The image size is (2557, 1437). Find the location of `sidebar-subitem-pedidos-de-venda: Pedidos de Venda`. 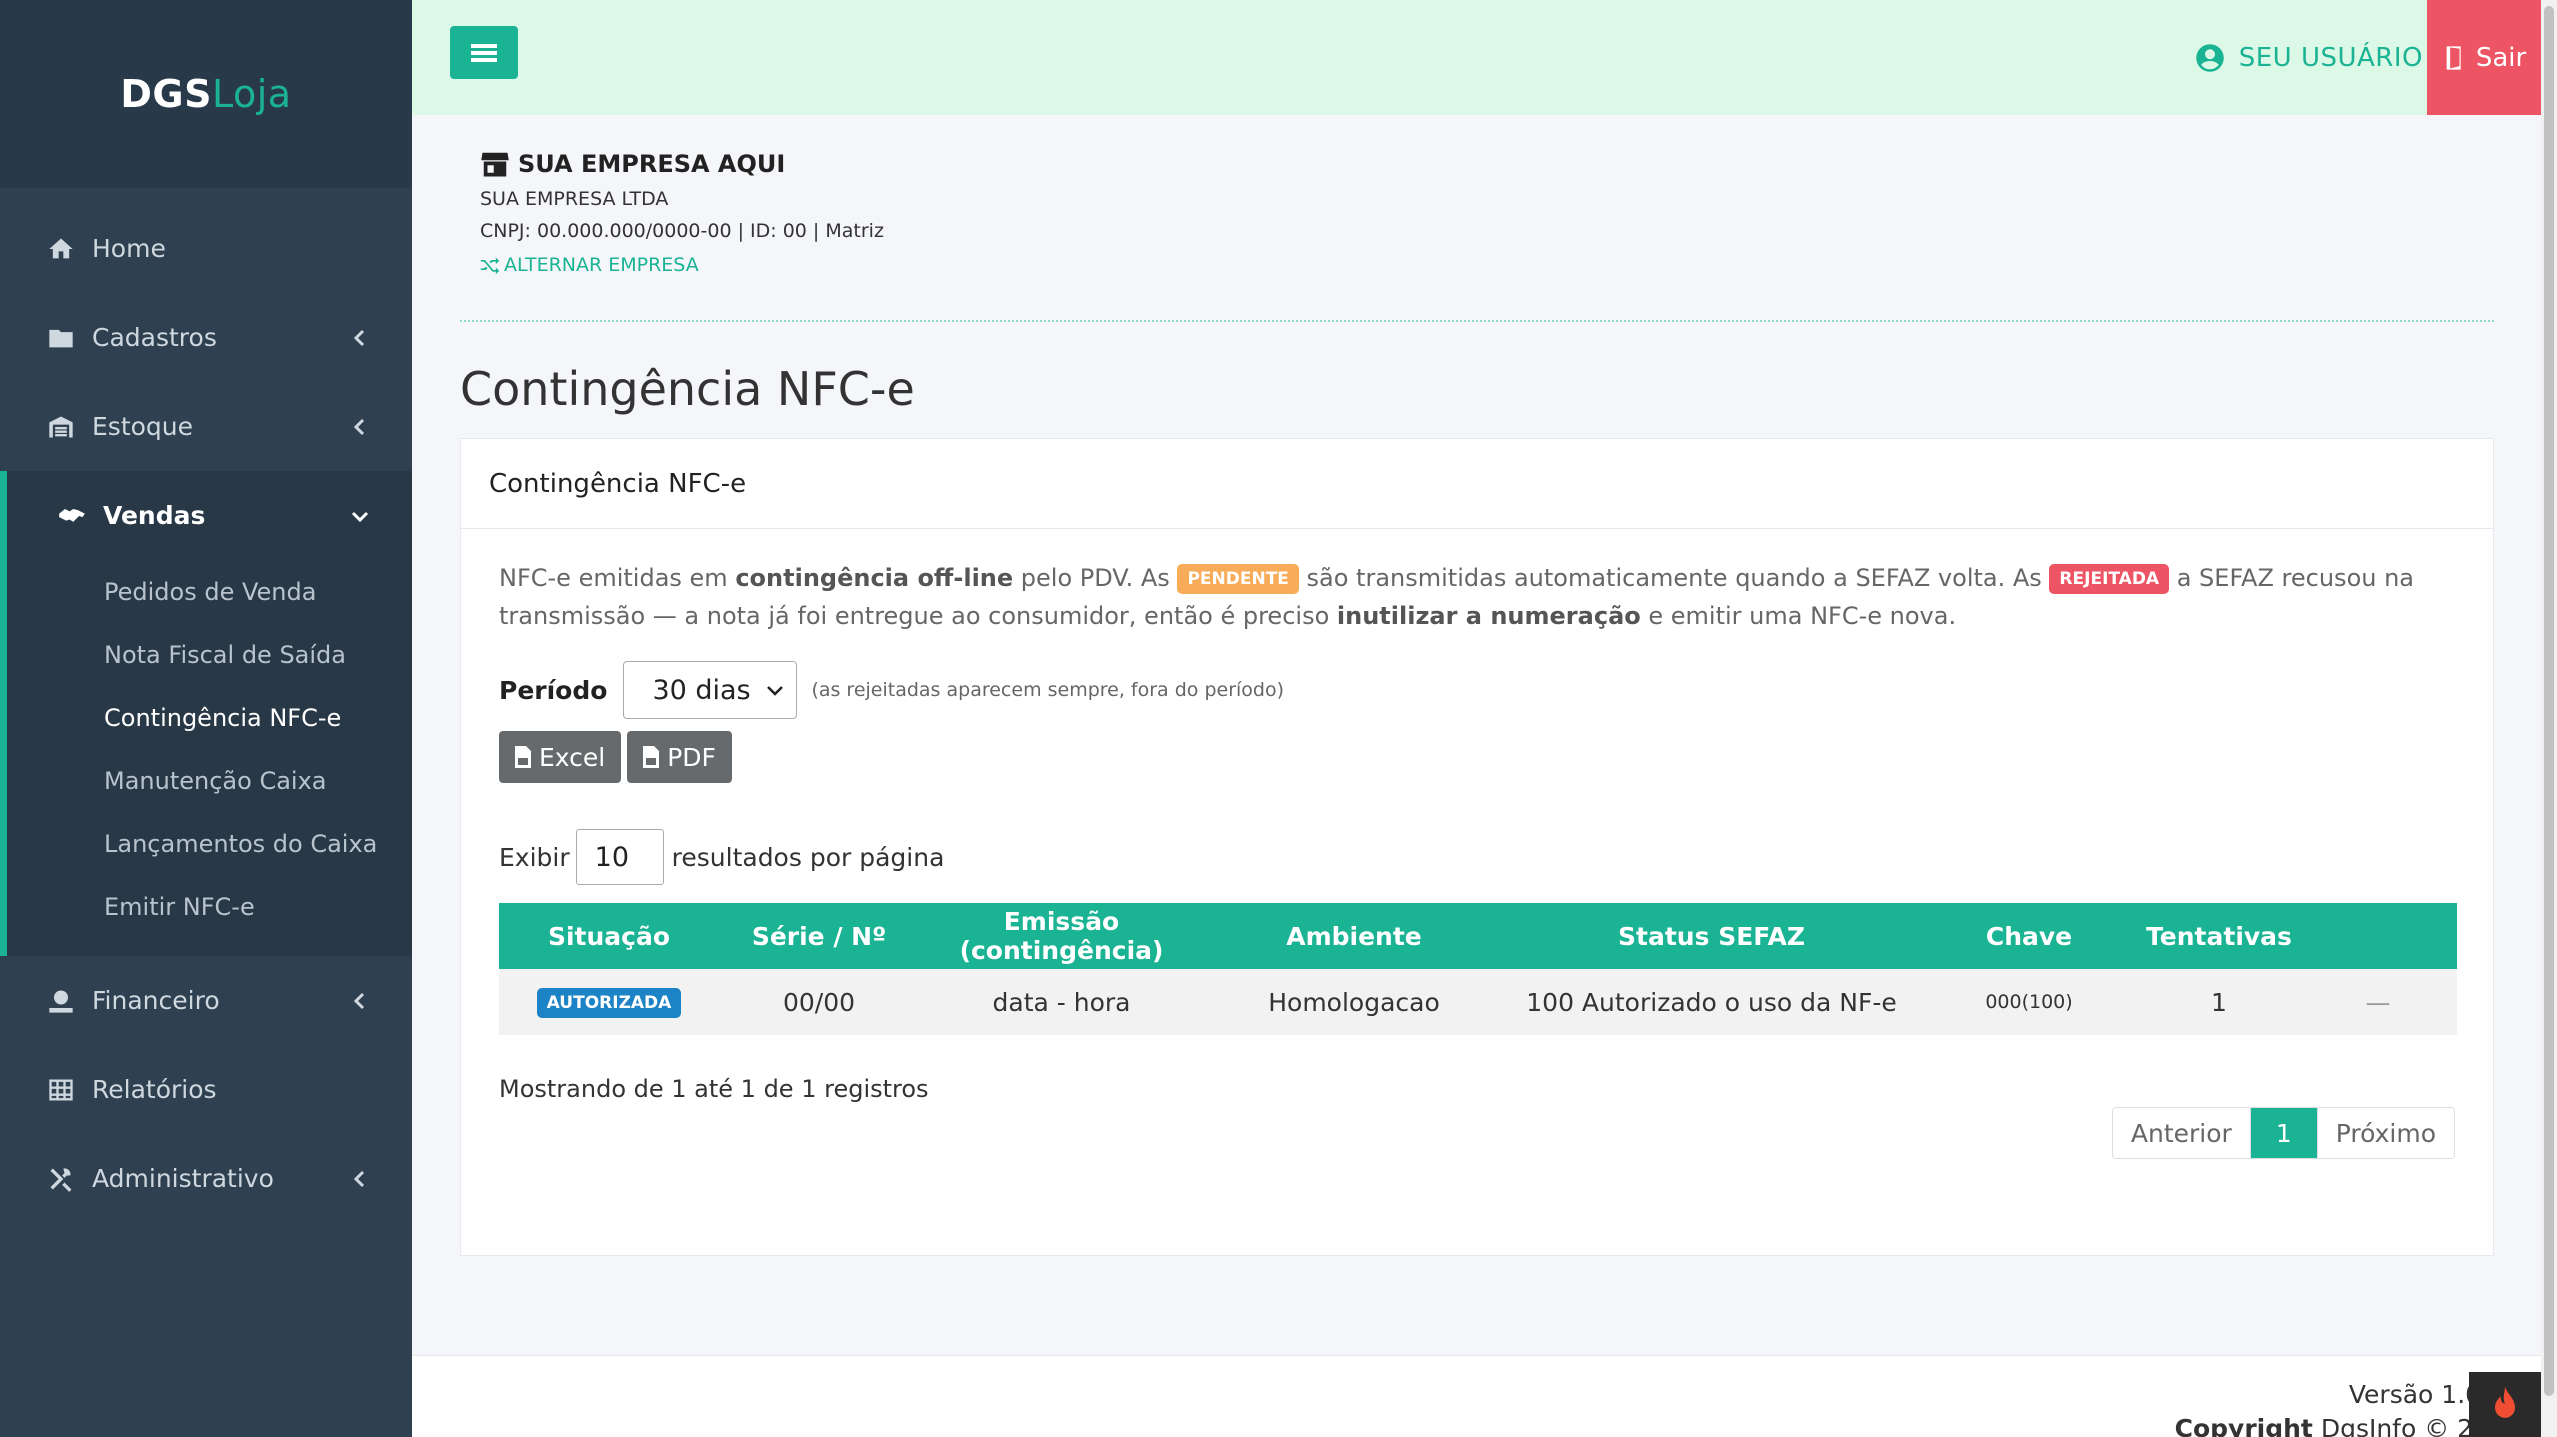

sidebar-subitem-pedidos-de-venda: Pedidos de Venda is located at coordinates (209, 591).